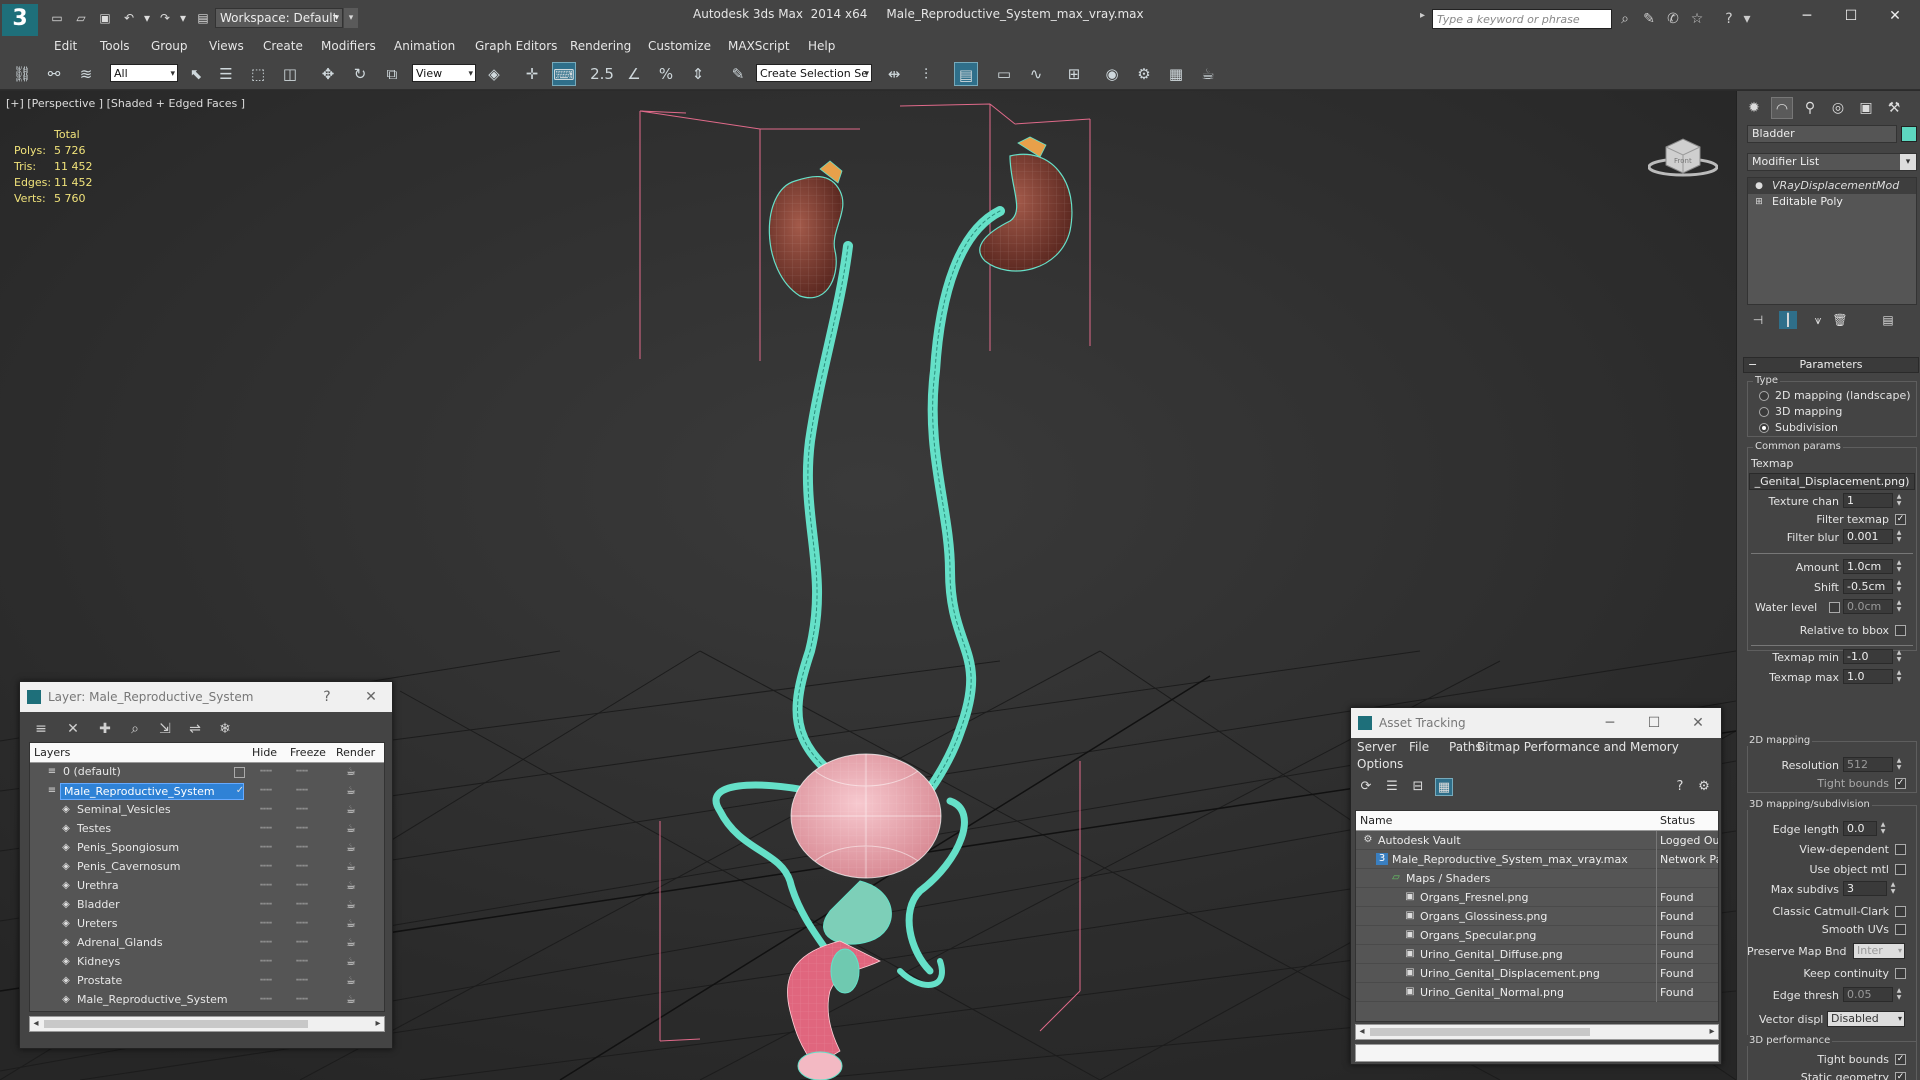  I want to click on asset-horizontal-scrollbar: ◂ ▸, so click(1537, 1032).